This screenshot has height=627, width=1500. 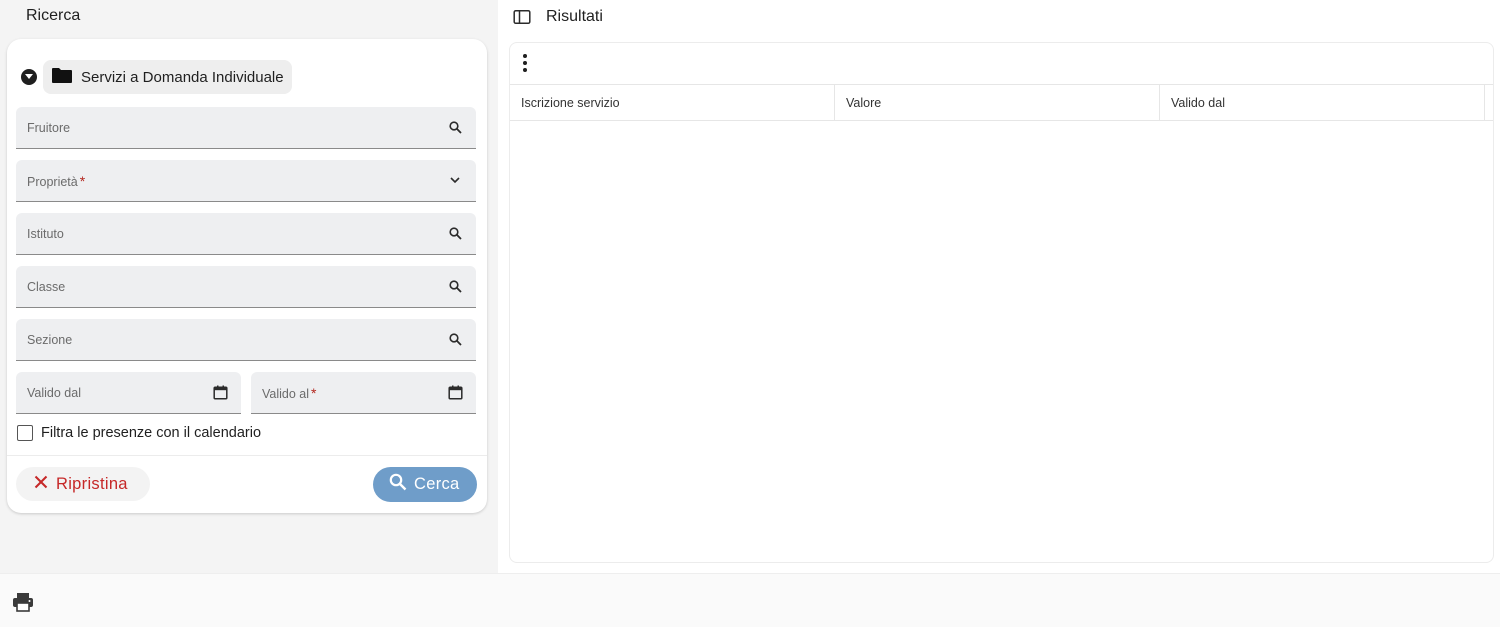 I want to click on caret-down-icon, so click(x=29, y=77).